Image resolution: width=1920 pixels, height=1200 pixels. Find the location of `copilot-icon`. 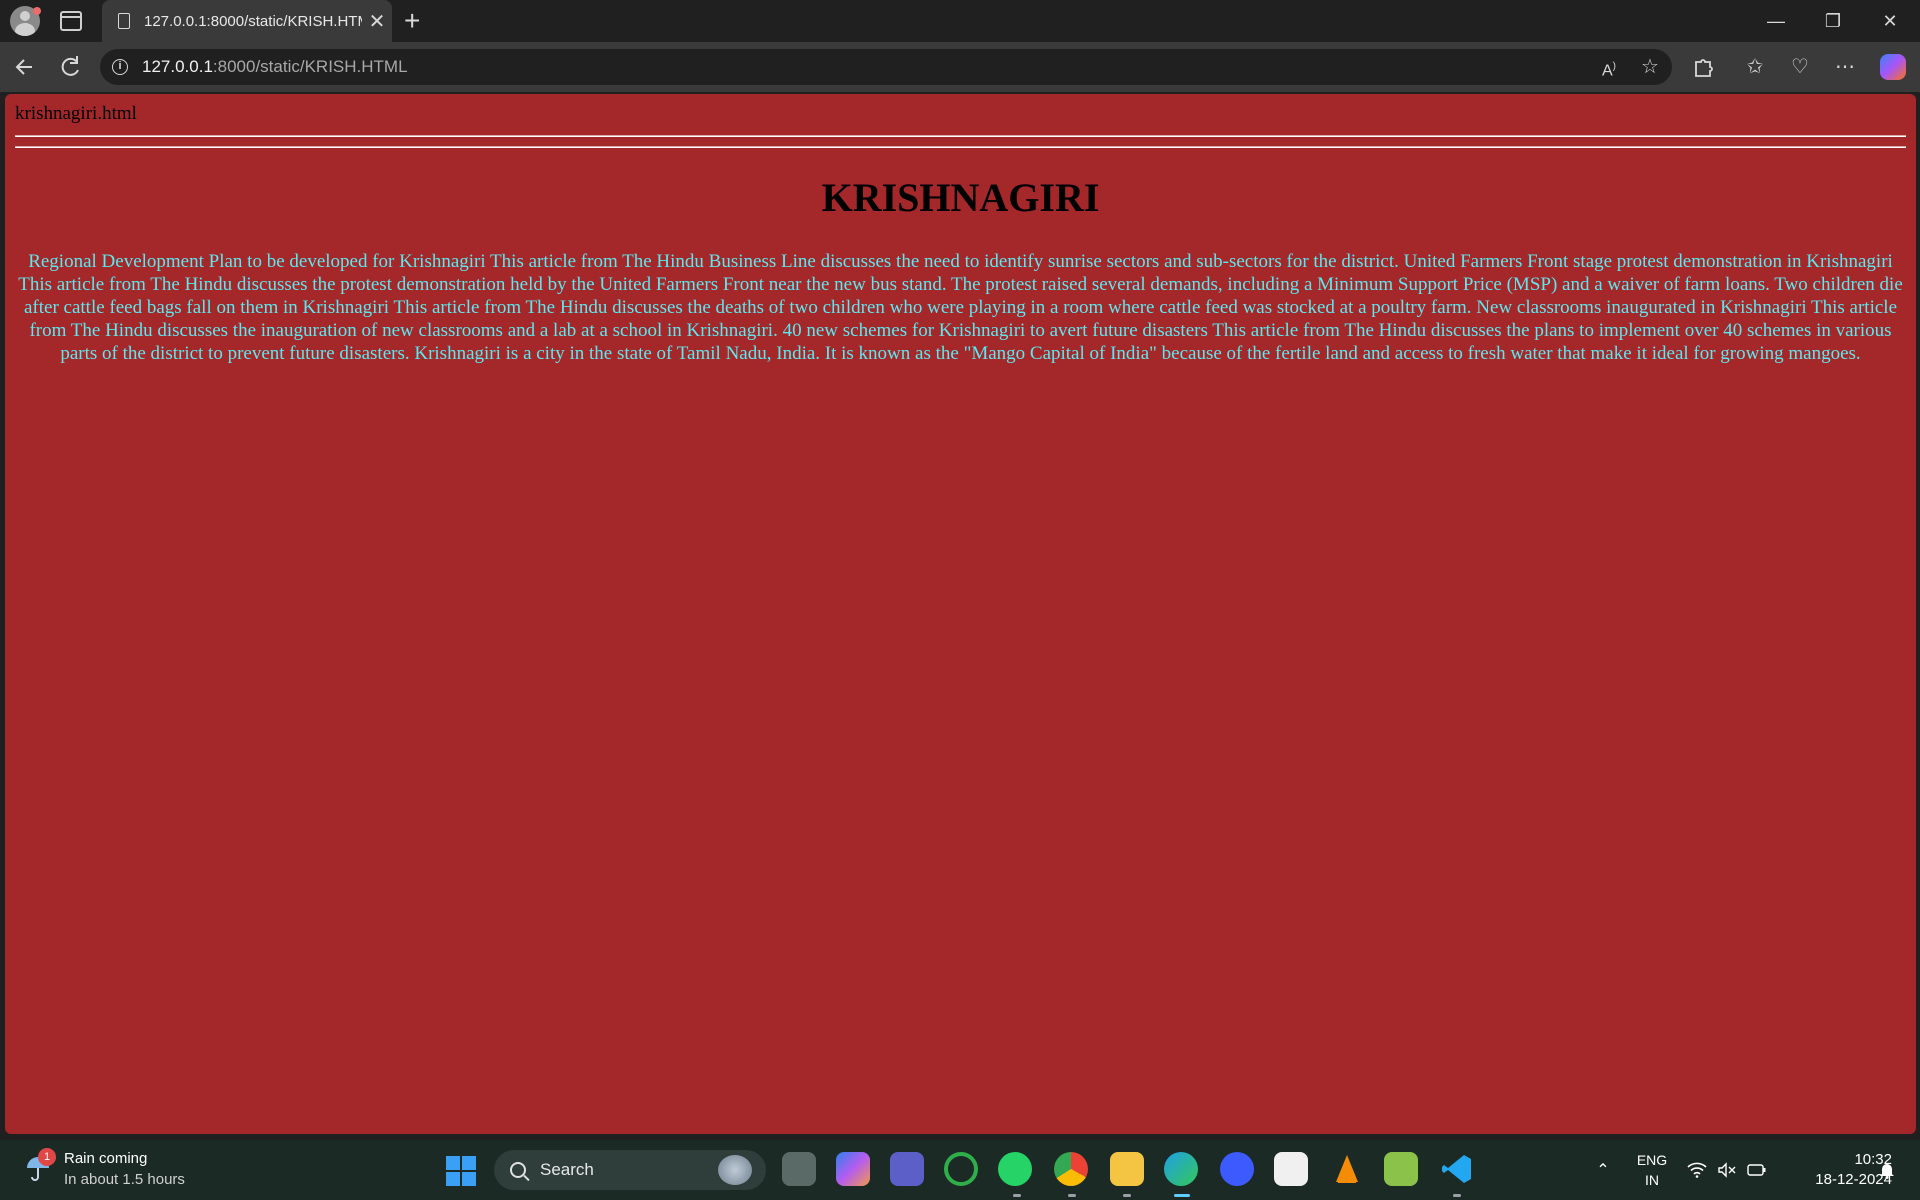

copilot-icon is located at coordinates (1893, 67).